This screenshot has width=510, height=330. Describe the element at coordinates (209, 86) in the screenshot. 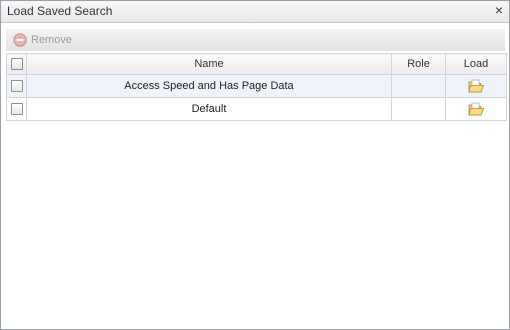

I see `row-name: Access Speed and Has Page Data` at that location.